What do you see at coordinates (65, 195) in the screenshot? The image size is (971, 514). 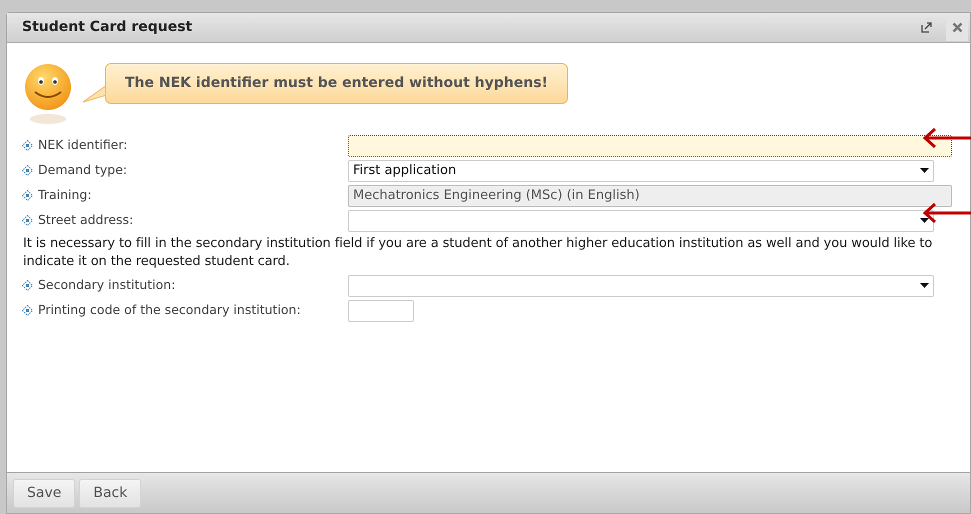 I see `field-label: Training:` at bounding box center [65, 195].